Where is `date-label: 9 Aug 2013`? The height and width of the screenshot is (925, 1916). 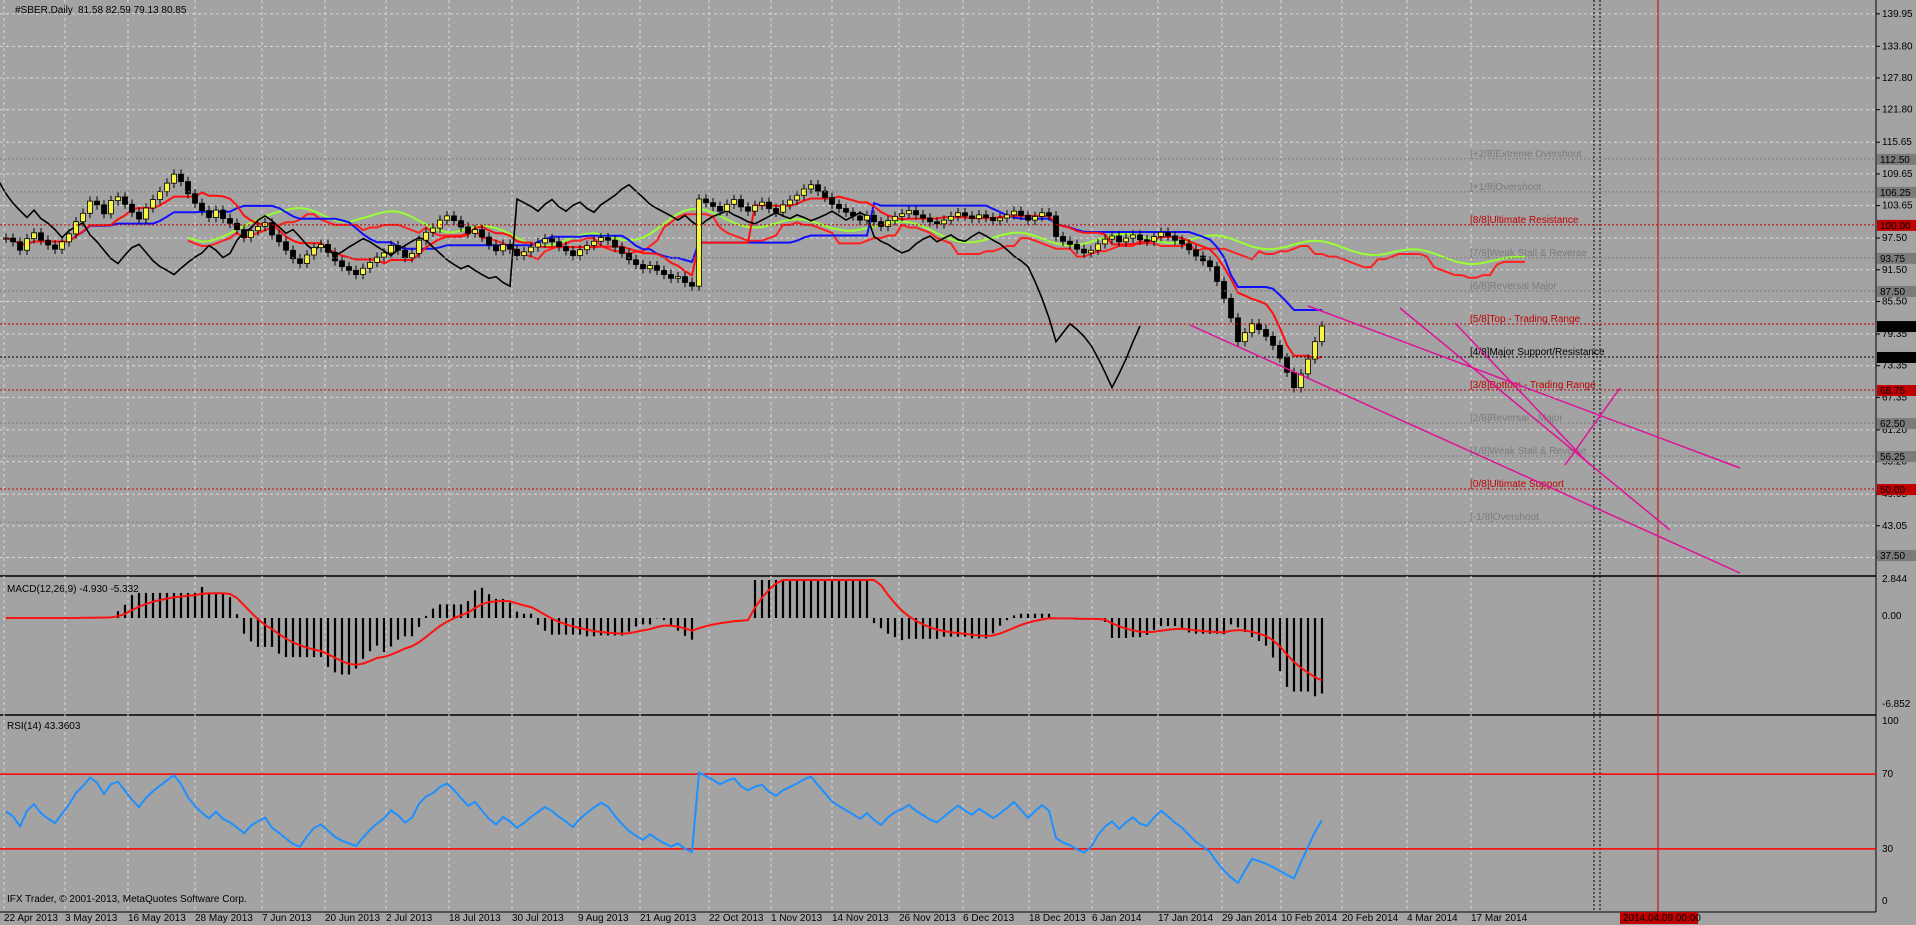 date-label: 9 Aug 2013 is located at coordinates (603, 918).